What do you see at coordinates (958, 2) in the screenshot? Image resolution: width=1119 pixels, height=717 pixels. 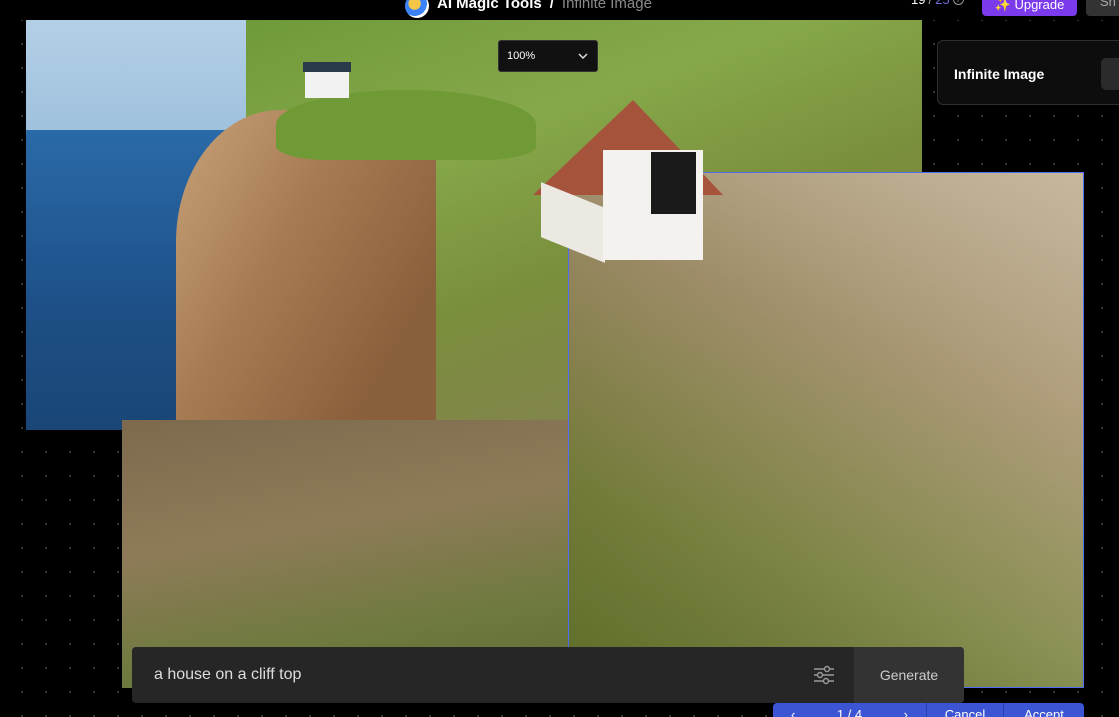 I see `info-icon: i` at bounding box center [958, 2].